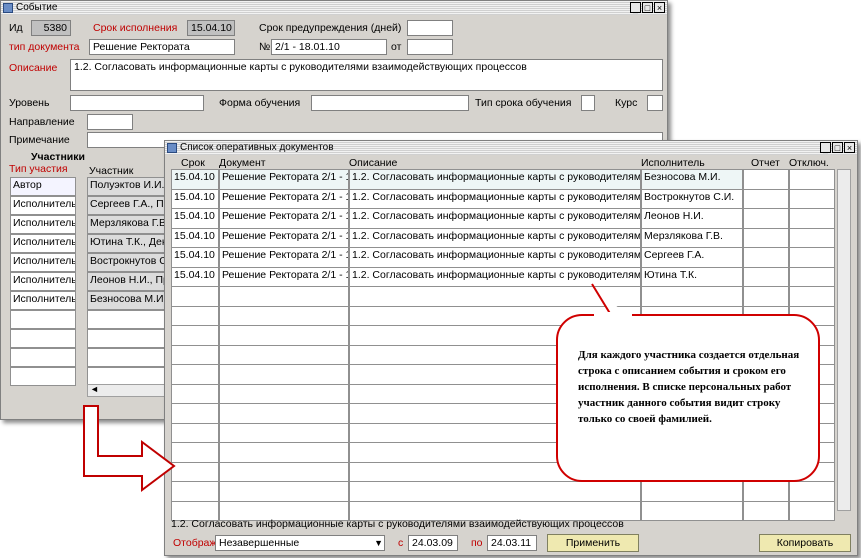 This screenshot has height=558, width=861. I want to click on direction-field, so click(110, 122).